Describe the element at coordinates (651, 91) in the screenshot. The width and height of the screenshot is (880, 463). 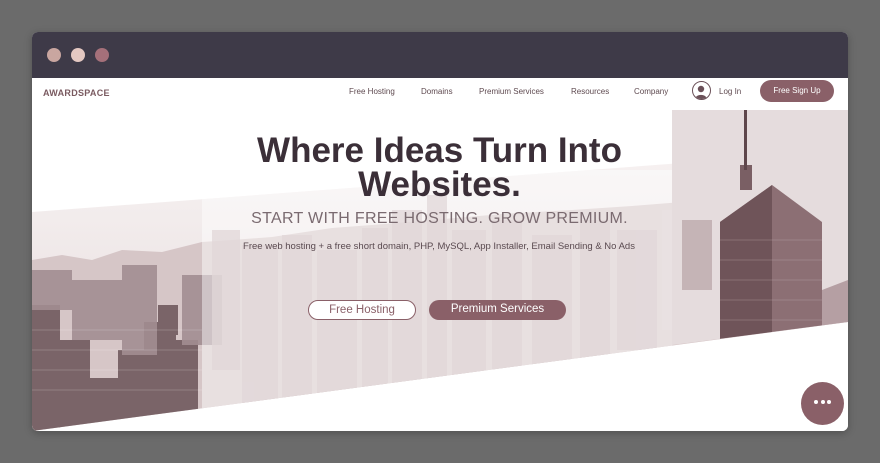
I see `nav-link-company: Company` at that location.